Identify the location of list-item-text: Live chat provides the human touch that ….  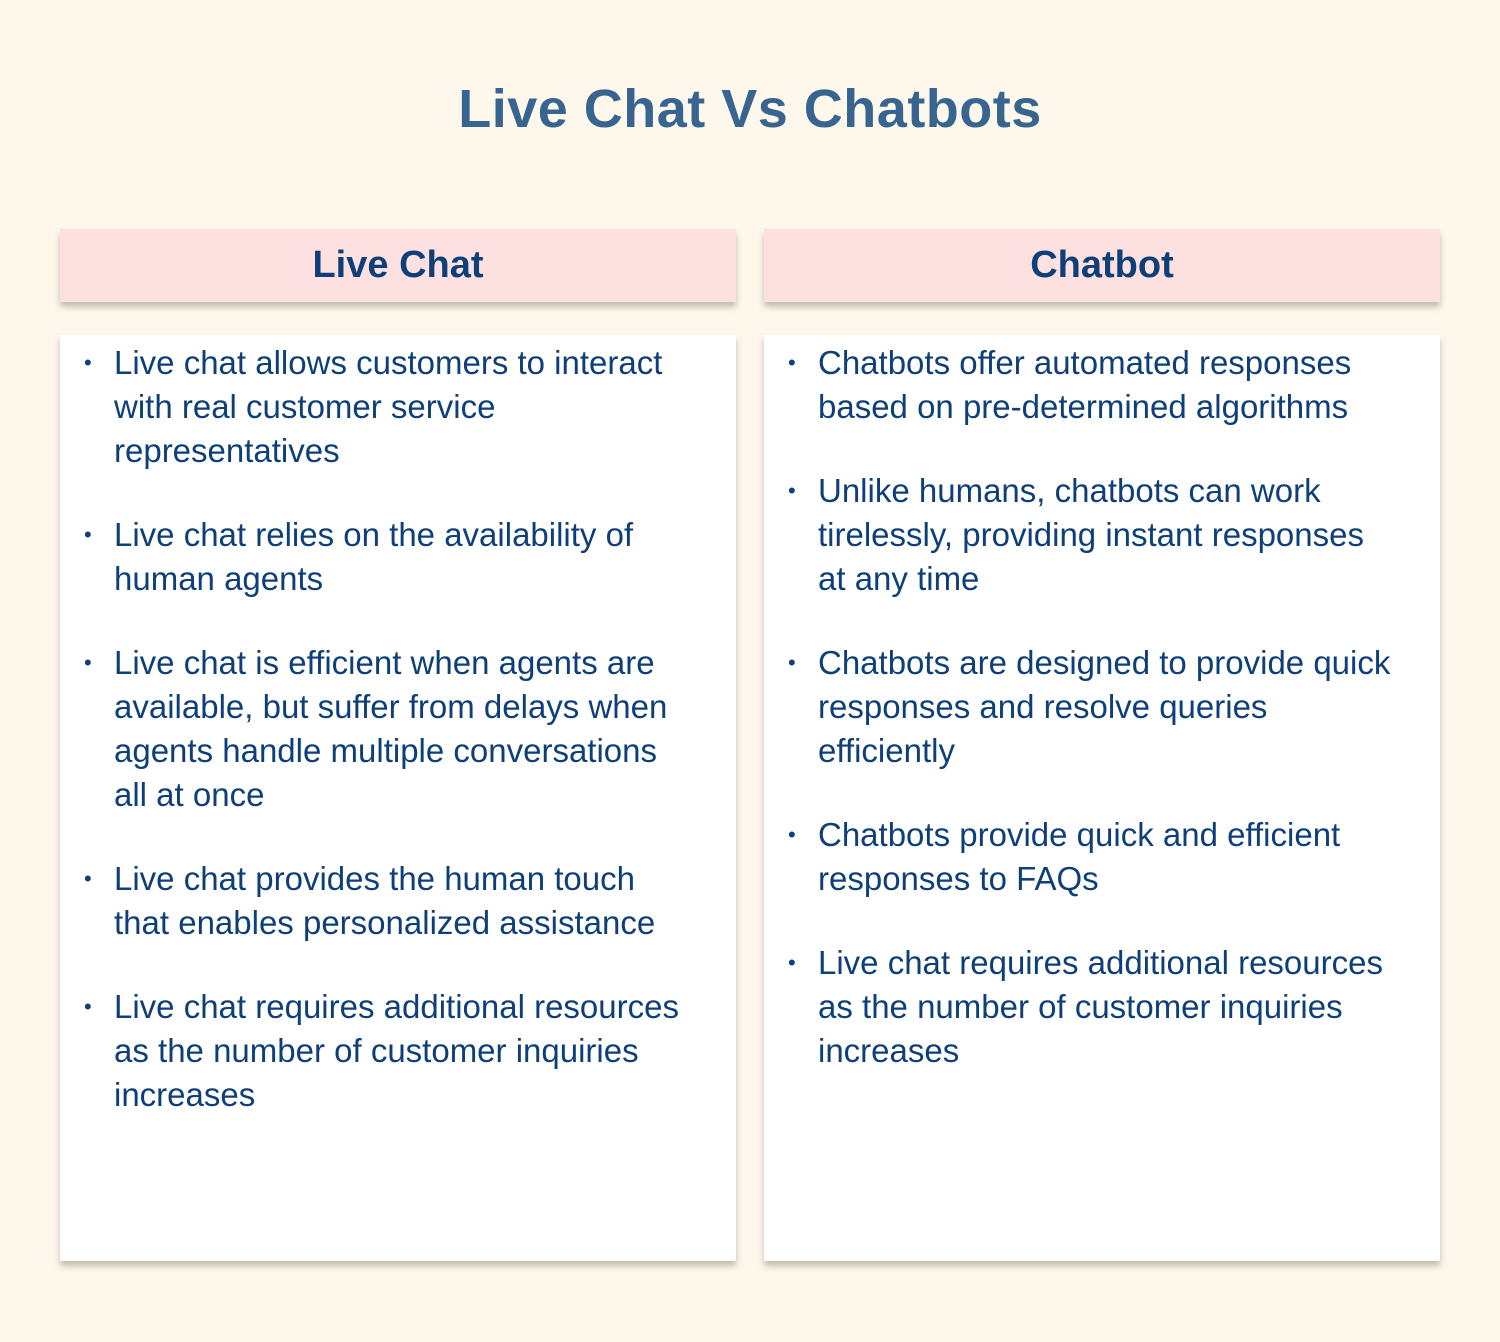
(385, 900).